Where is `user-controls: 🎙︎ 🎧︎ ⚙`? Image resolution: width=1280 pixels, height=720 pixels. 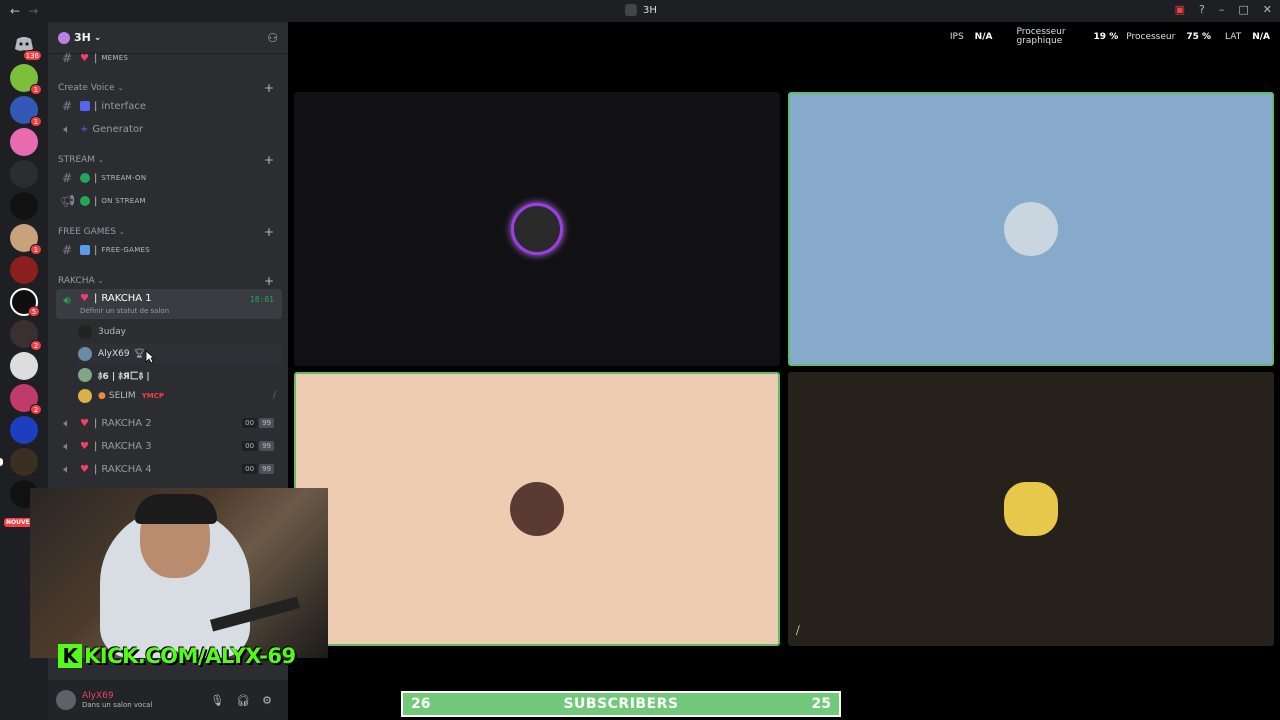 user-controls: 🎙︎ 🎧︎ ⚙ is located at coordinates (241, 700).